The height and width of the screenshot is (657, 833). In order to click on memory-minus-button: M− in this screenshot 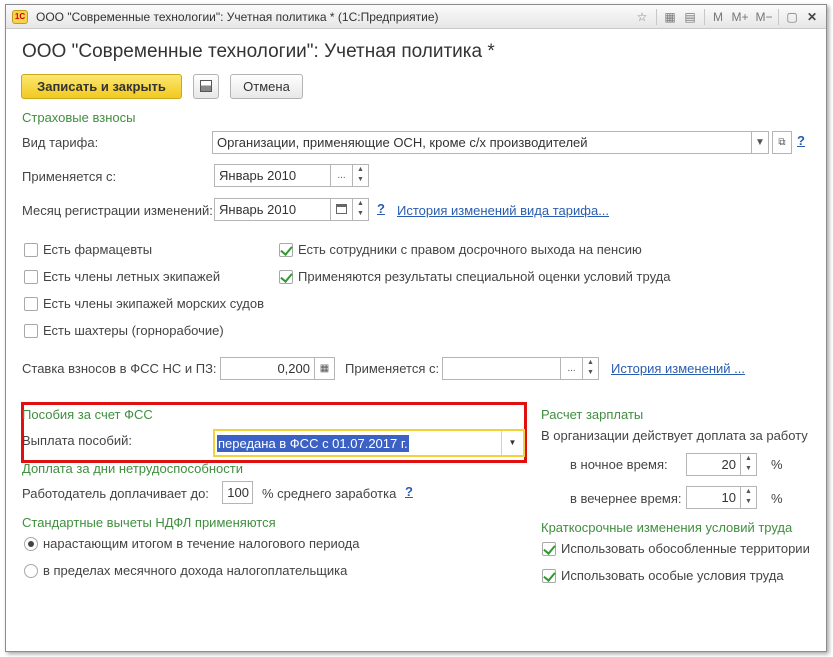, I will do `click(764, 17)`.